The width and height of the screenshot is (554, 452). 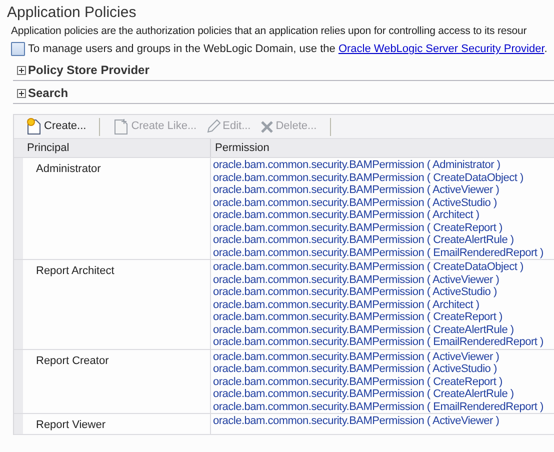 What do you see at coordinates (283, 70) in the screenshot?
I see `section-header: Policy Store Provider` at bounding box center [283, 70].